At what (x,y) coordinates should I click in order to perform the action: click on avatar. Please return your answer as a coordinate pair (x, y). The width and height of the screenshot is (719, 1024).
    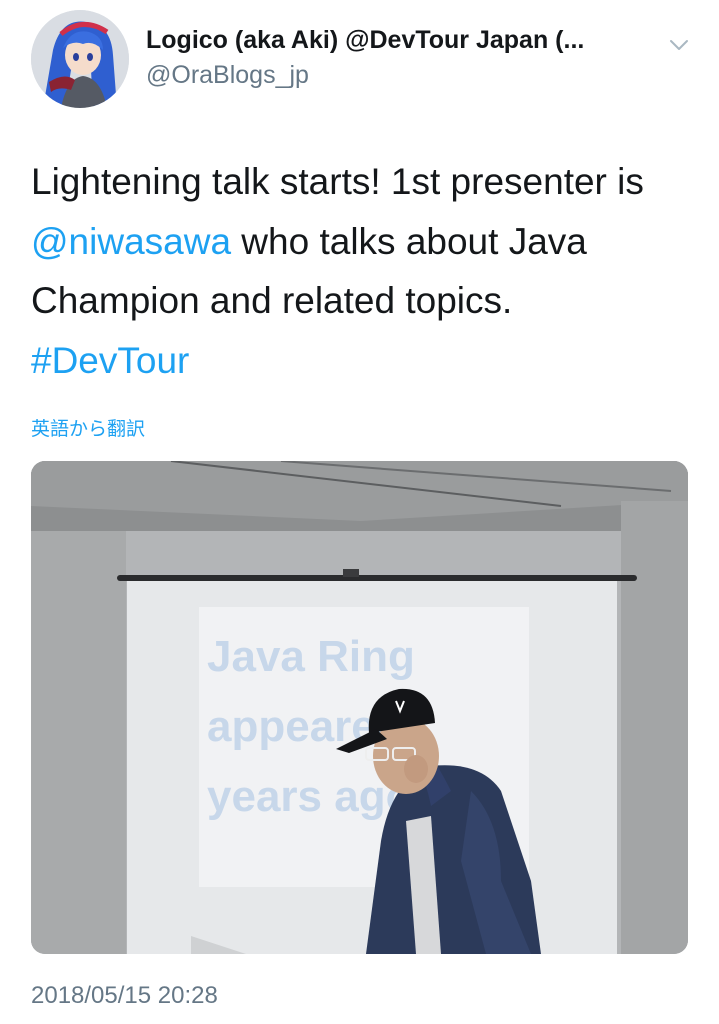
    Looking at the image, I should click on (80, 59).